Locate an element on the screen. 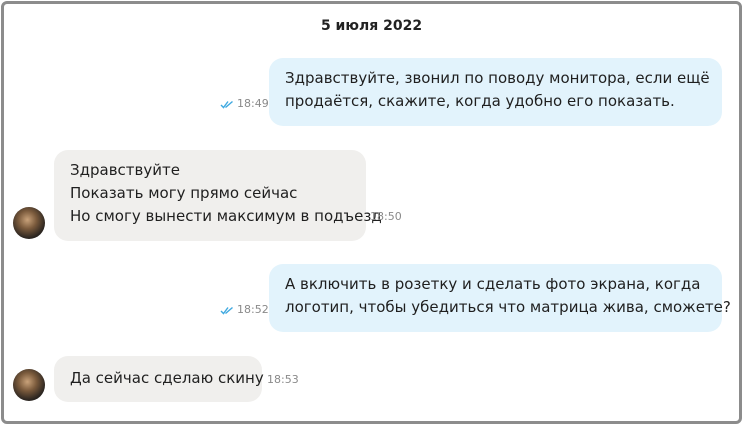  message-status: 18:49 is located at coordinates (244, 103).